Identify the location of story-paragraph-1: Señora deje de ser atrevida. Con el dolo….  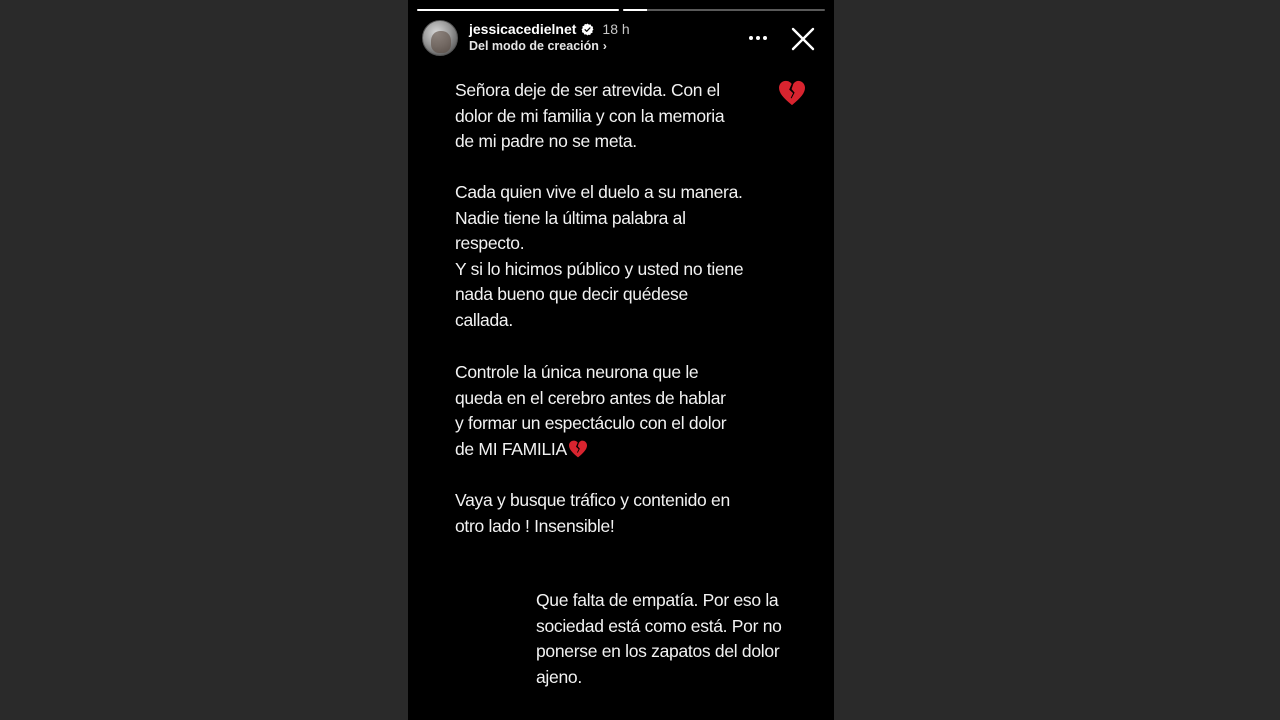
(605, 116).